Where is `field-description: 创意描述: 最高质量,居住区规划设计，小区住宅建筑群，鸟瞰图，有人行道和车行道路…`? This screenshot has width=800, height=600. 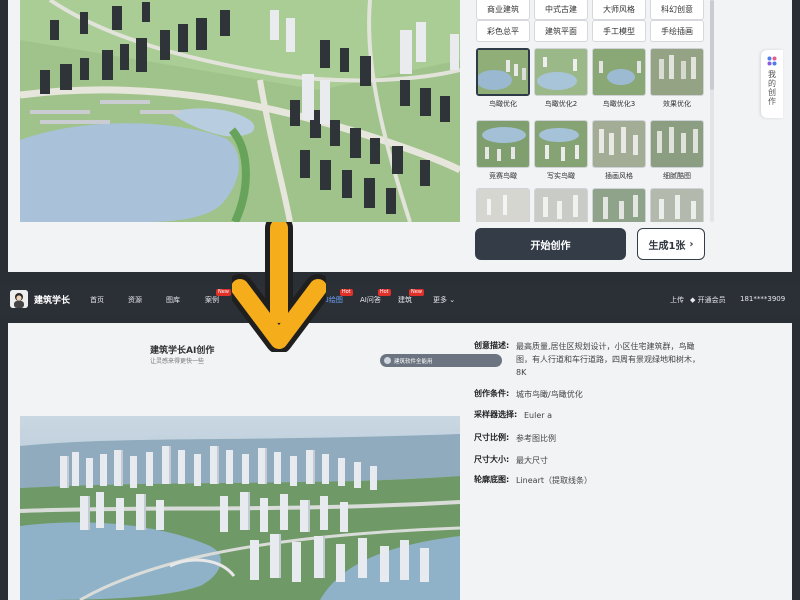 field-description: 创意描述: 最高质量,居住区规划设计，小区住宅建筑群，鸟瞰图，有人行道和车行道路… is located at coordinates (589, 359).